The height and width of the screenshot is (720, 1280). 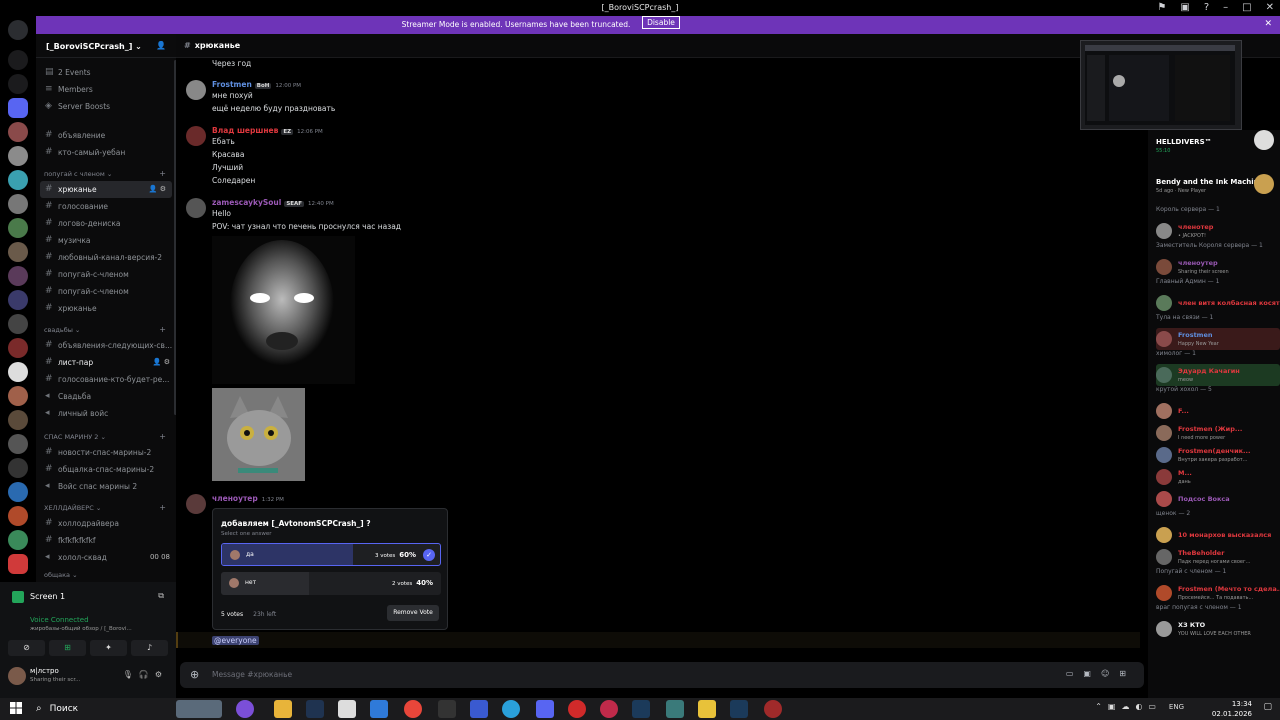 I want to click on events-item: ▤ 2 Events, so click(x=106, y=72).